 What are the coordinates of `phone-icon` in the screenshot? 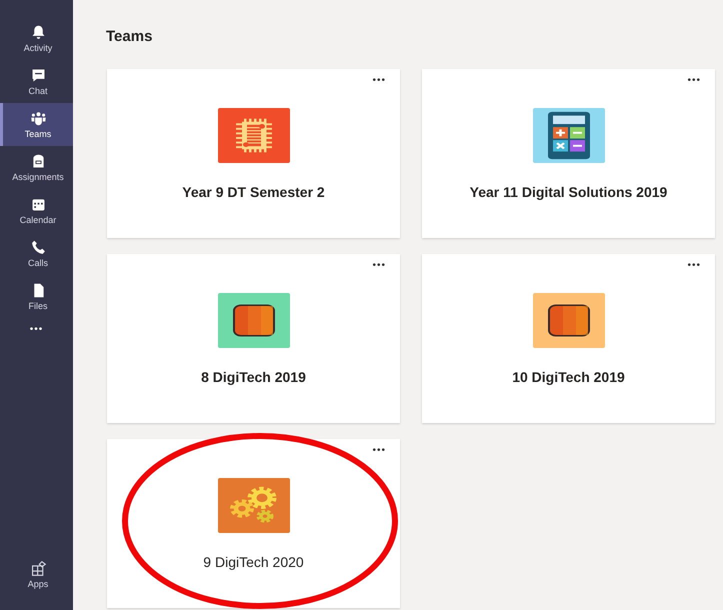 It's located at (38, 247).